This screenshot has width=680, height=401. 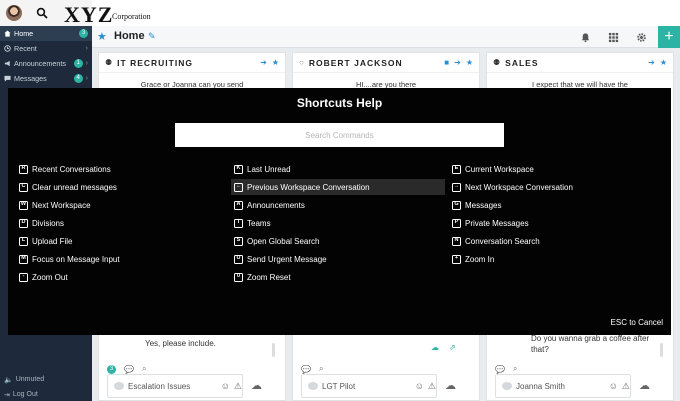 What do you see at coordinates (238, 169) in the screenshot?
I see `key-cap: K` at bounding box center [238, 169].